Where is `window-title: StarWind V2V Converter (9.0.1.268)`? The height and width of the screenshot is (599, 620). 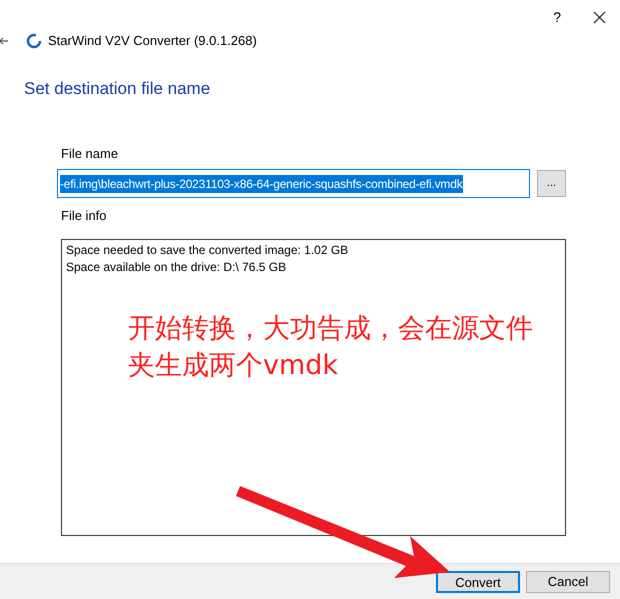
window-title: StarWind V2V Converter (9.0.1.268) is located at coordinates (152, 41).